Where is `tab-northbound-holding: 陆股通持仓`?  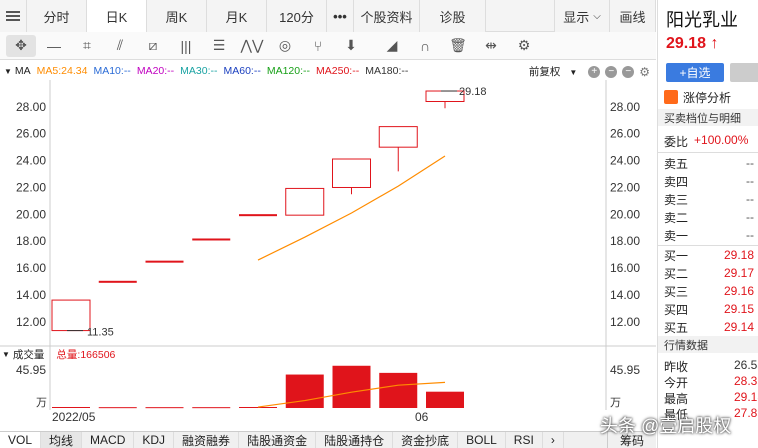 tab-northbound-holding: 陆股通持仓 is located at coordinates (355, 440).